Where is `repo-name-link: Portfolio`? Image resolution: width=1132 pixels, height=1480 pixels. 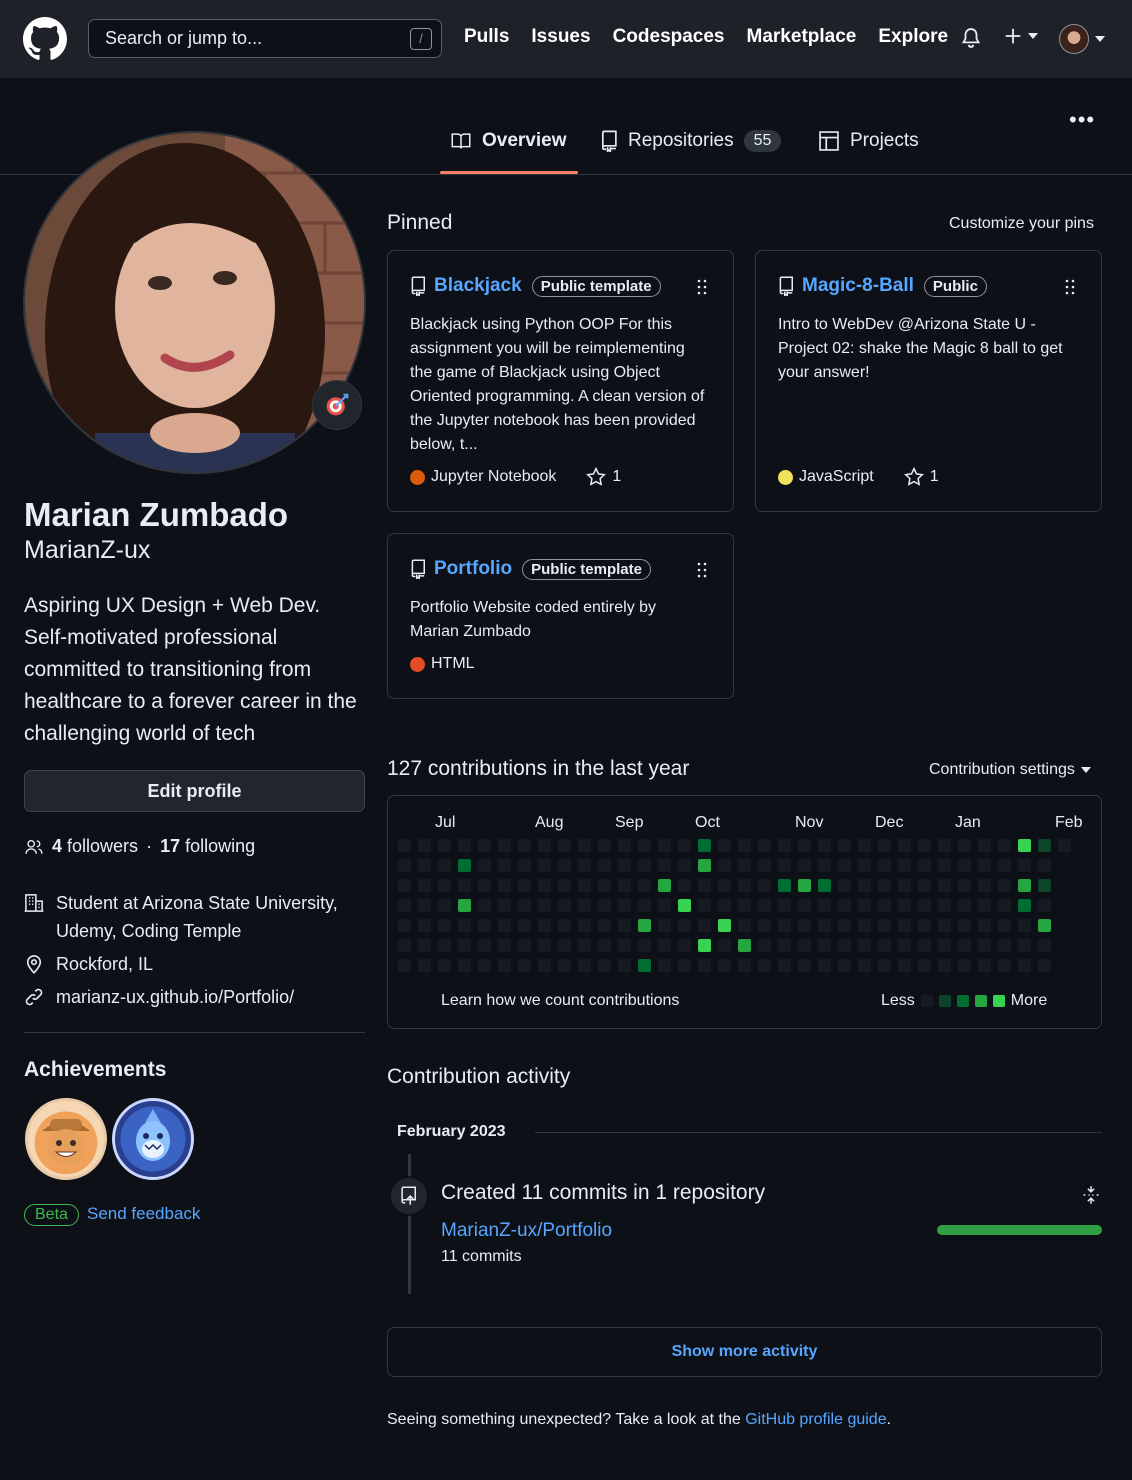
repo-name-link: Portfolio is located at coordinates (473, 569).